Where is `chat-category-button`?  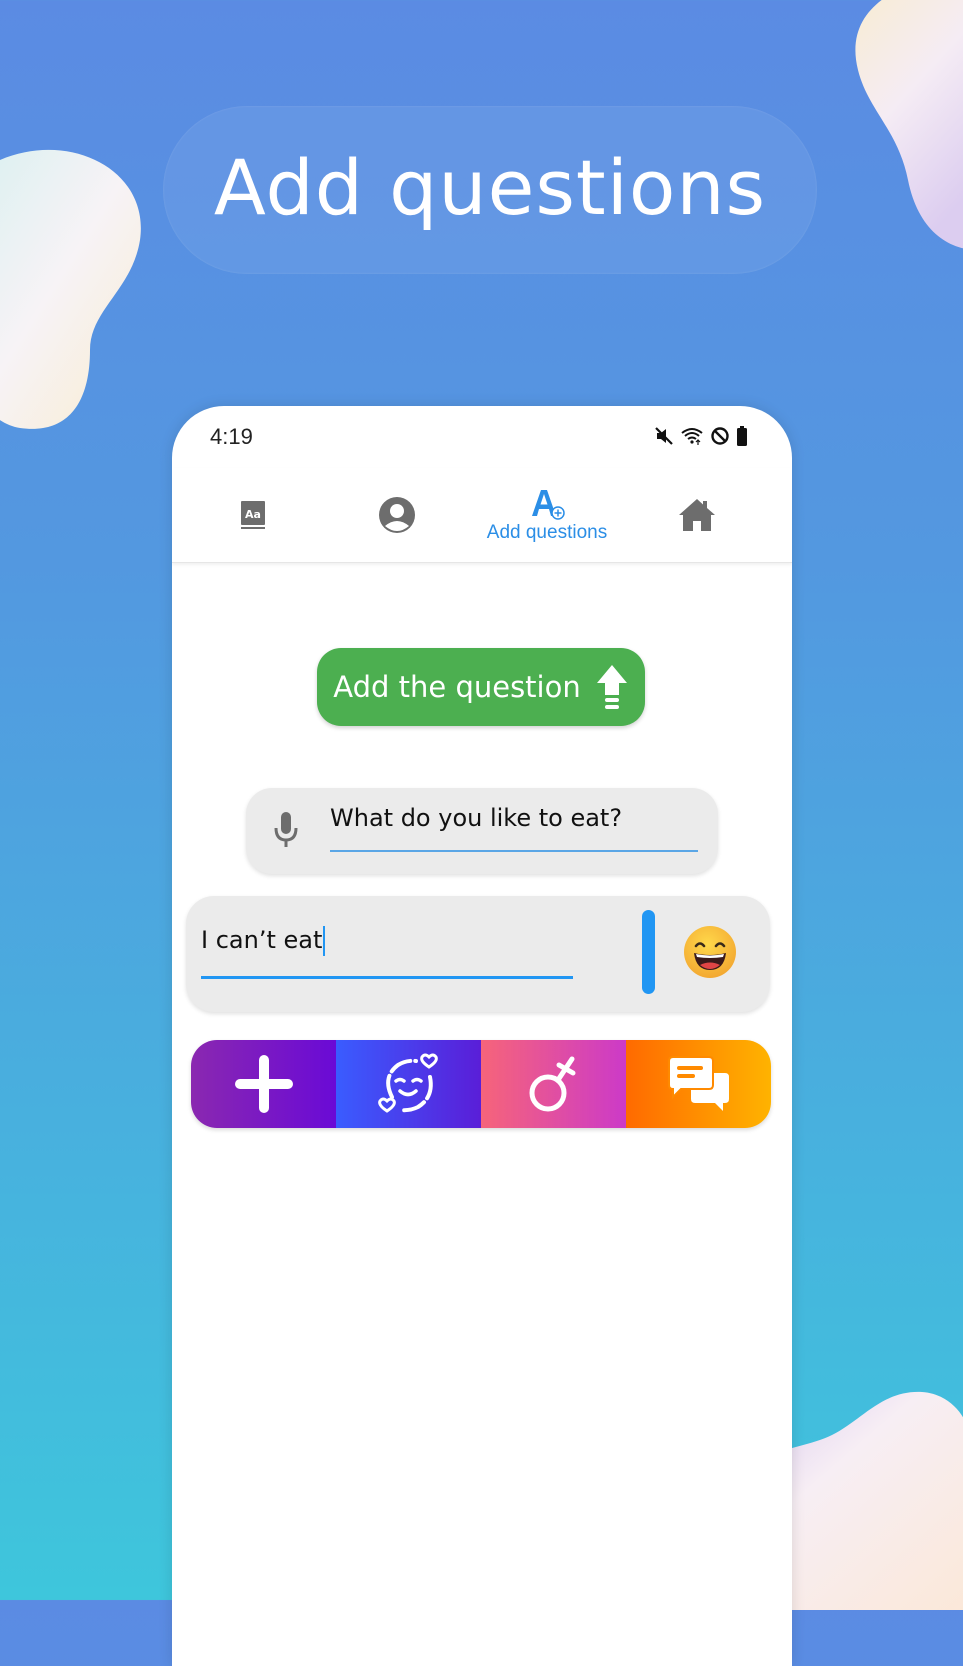
chat-category-button is located at coordinates (698, 1084).